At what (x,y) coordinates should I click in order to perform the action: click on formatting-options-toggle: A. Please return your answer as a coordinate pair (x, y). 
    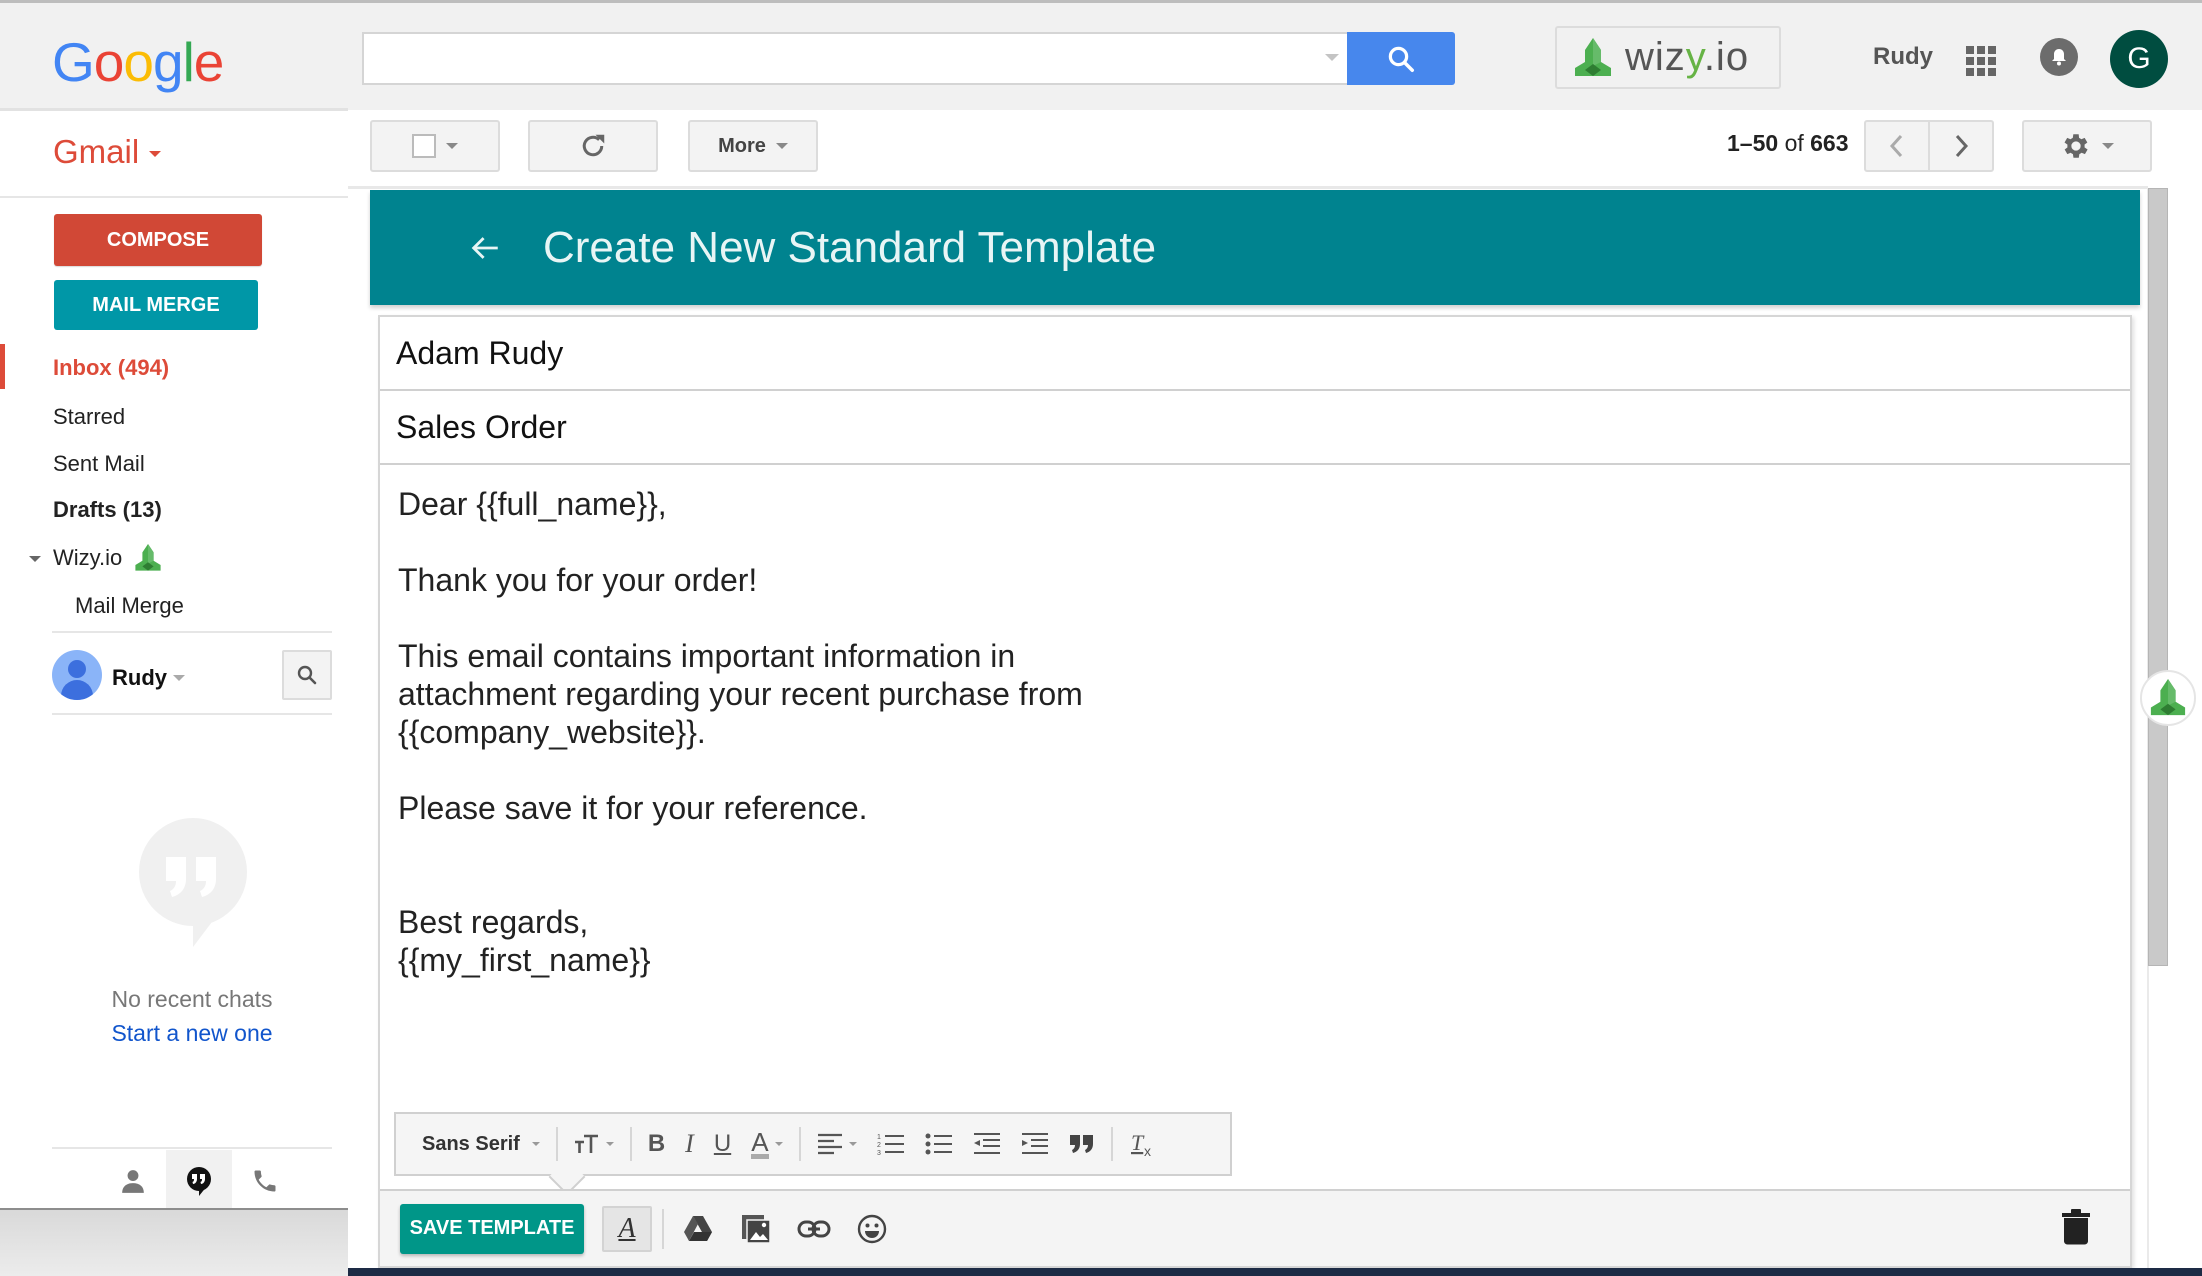
    Looking at the image, I should click on (627, 1228).